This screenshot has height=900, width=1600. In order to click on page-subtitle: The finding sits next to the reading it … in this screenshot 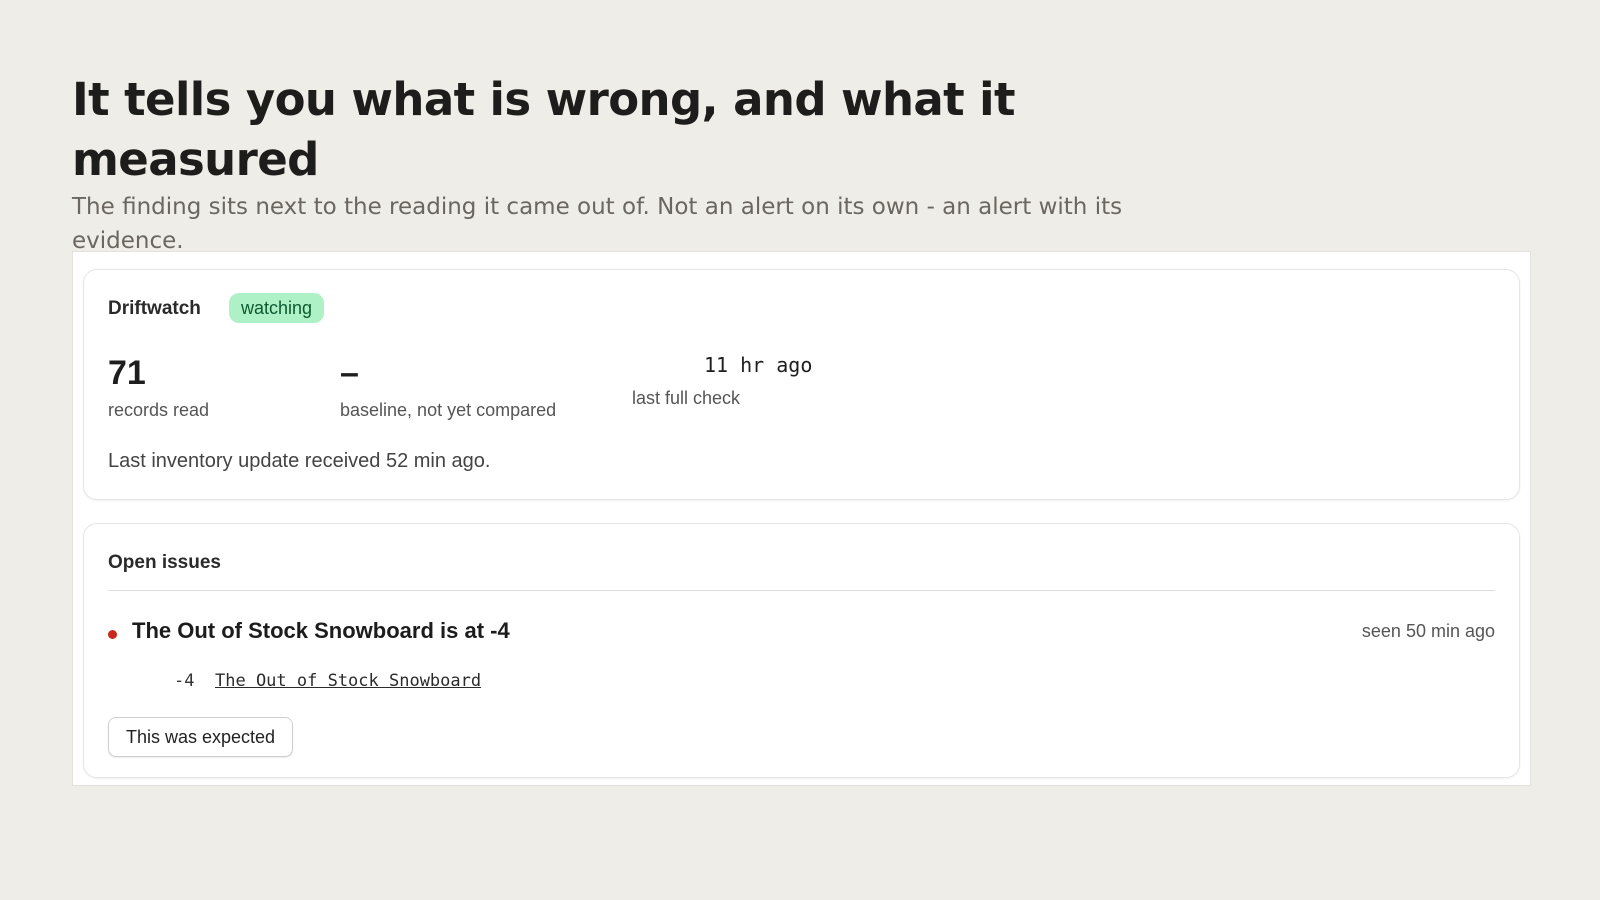, I will do `click(597, 224)`.